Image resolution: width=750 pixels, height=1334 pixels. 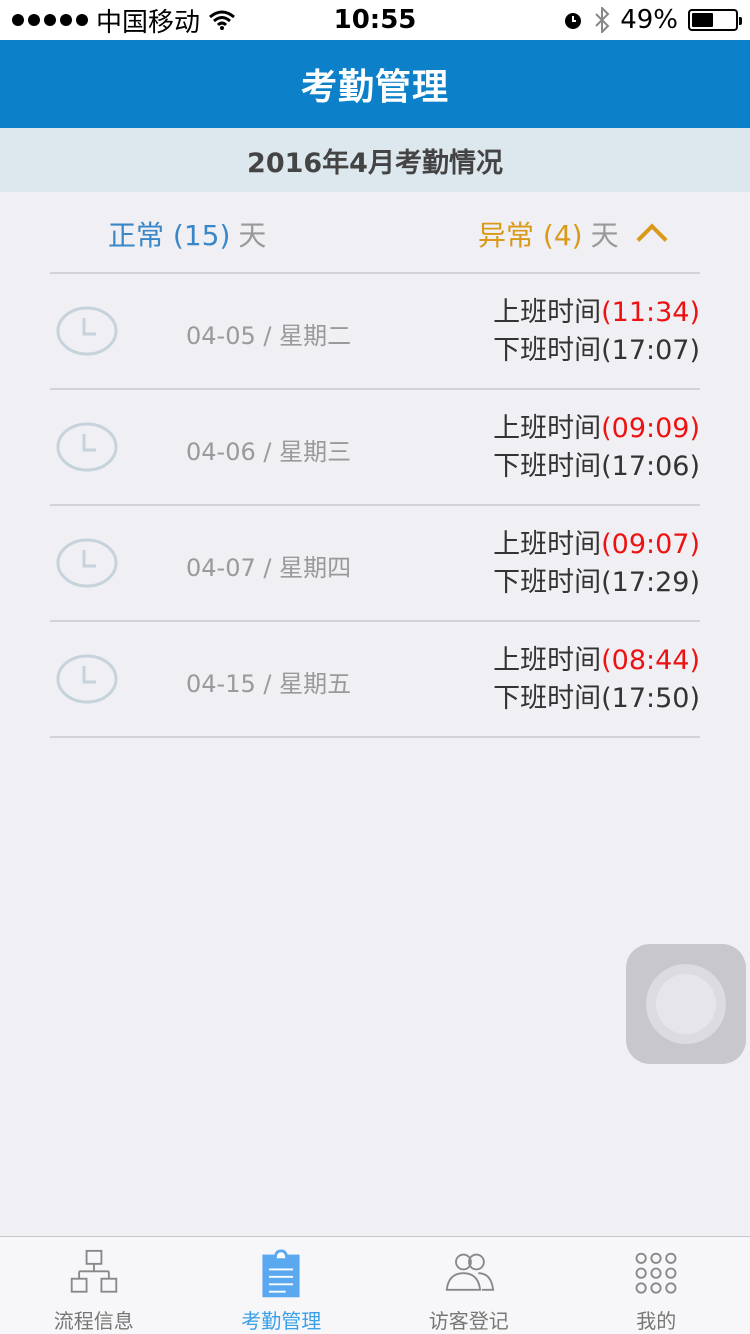 I want to click on tab-bar: 流程信息 考勤管理 访客登记 我的, so click(x=375, y=1285).